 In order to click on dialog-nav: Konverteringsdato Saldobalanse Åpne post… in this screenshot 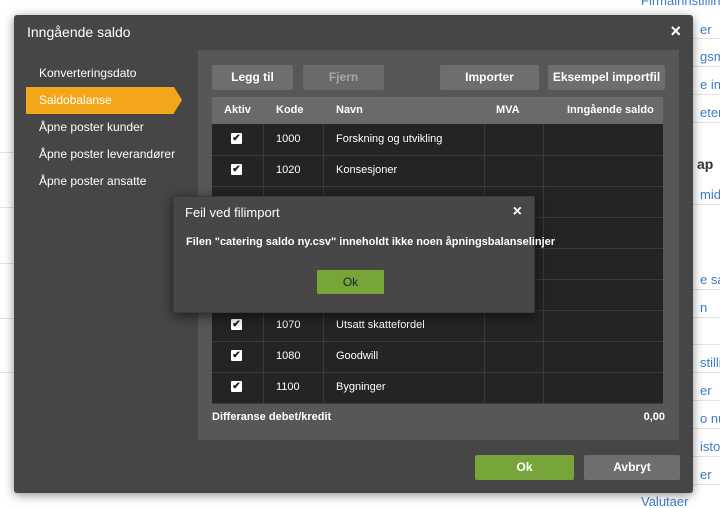, I will do `click(112, 127)`.